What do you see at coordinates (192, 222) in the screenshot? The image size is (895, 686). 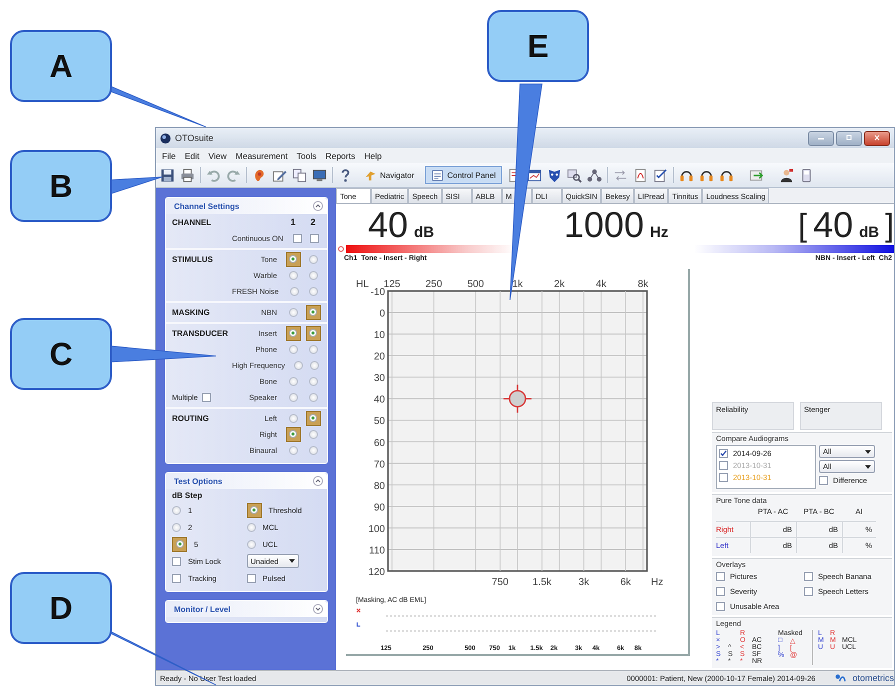 I see `section-title: CHANNEL` at bounding box center [192, 222].